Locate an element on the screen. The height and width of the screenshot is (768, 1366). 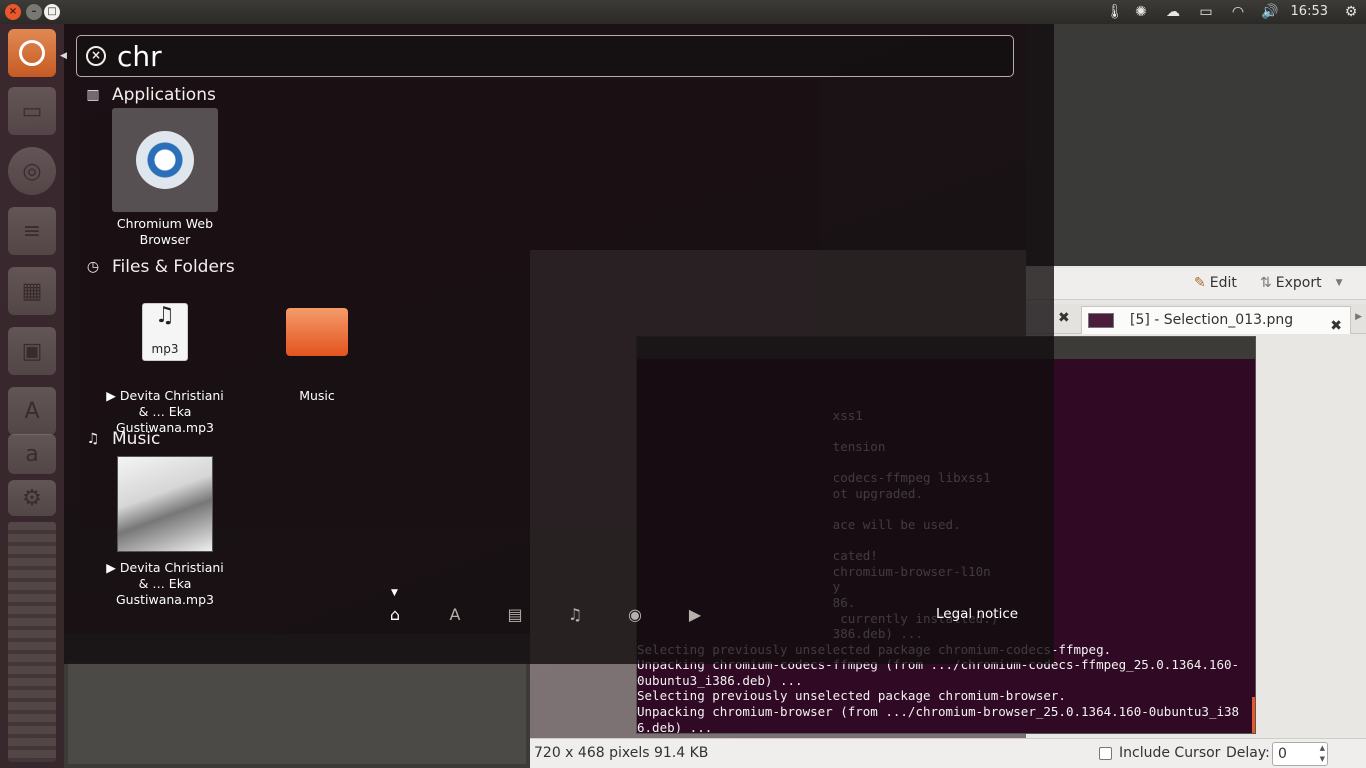
launcher-firefox: ◎ is located at coordinates (32, 171).